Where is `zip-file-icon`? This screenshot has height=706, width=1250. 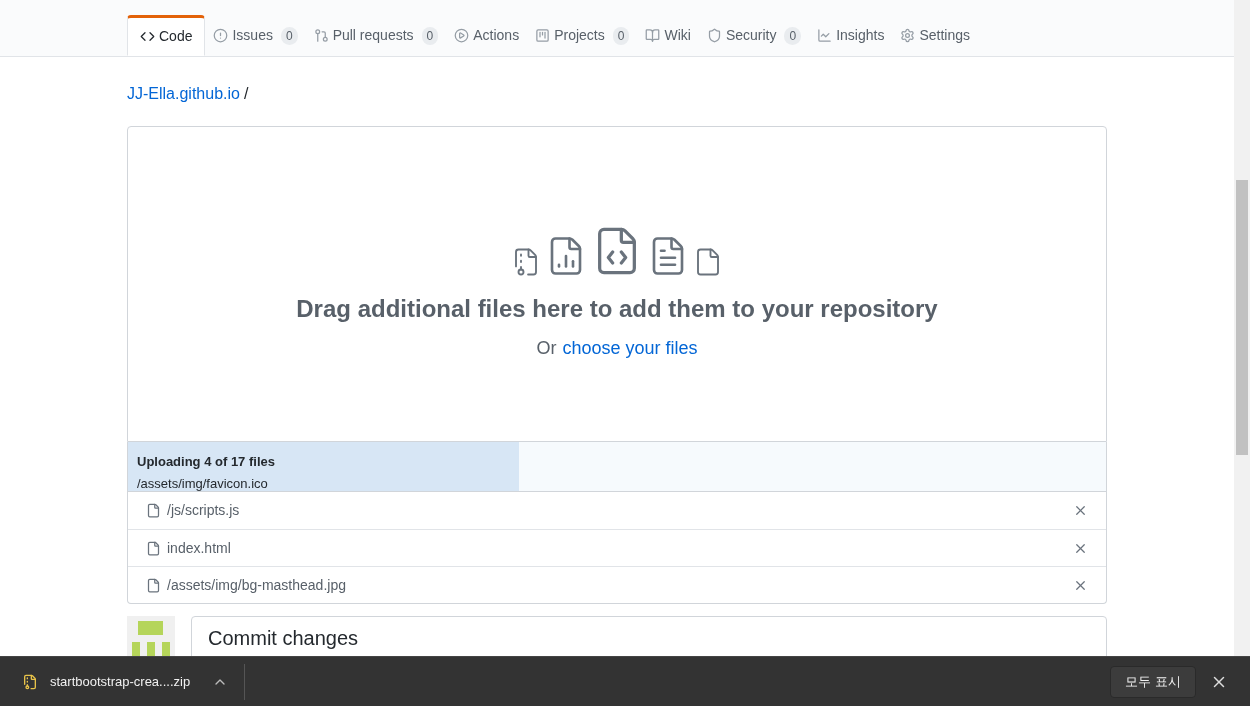 zip-file-icon is located at coordinates (30, 681).